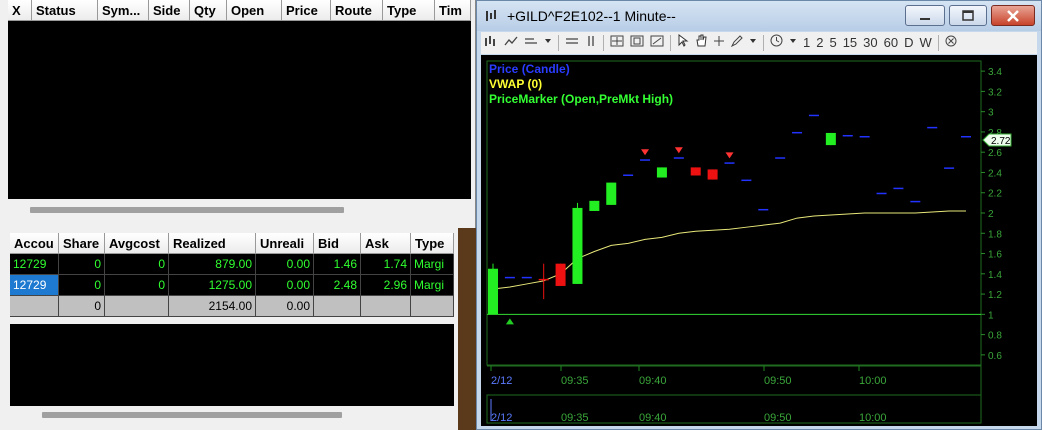  What do you see at coordinates (192, 415) in the screenshot?
I see `positions-scroll-thumb` at bounding box center [192, 415].